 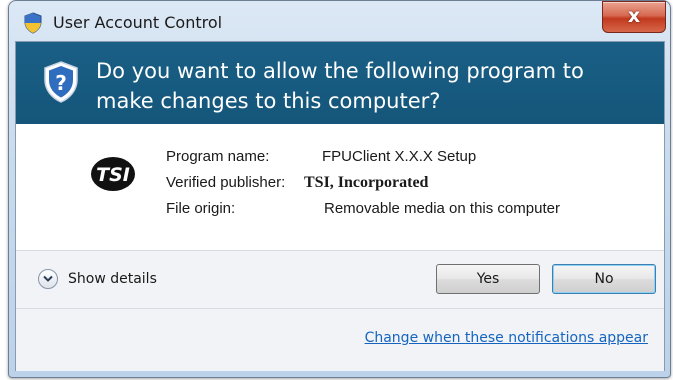 What do you see at coordinates (201, 208) in the screenshot?
I see `file-origin-label: File origin:` at bounding box center [201, 208].